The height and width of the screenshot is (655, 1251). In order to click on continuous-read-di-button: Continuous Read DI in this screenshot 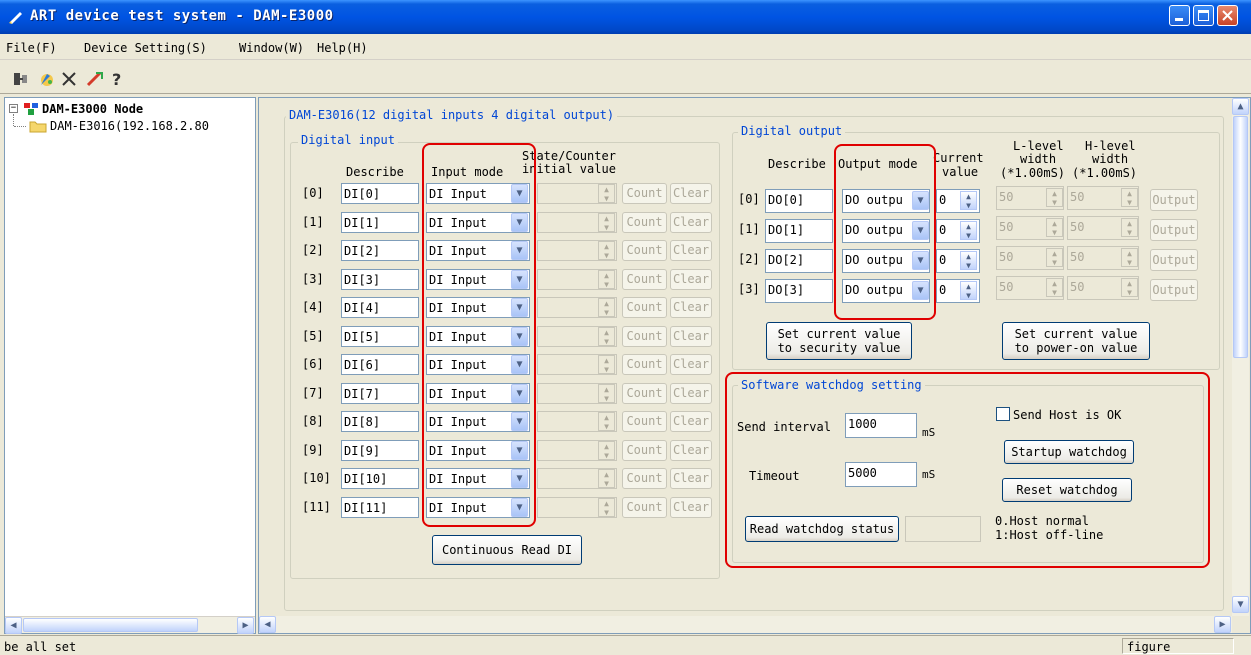, I will do `click(507, 550)`.